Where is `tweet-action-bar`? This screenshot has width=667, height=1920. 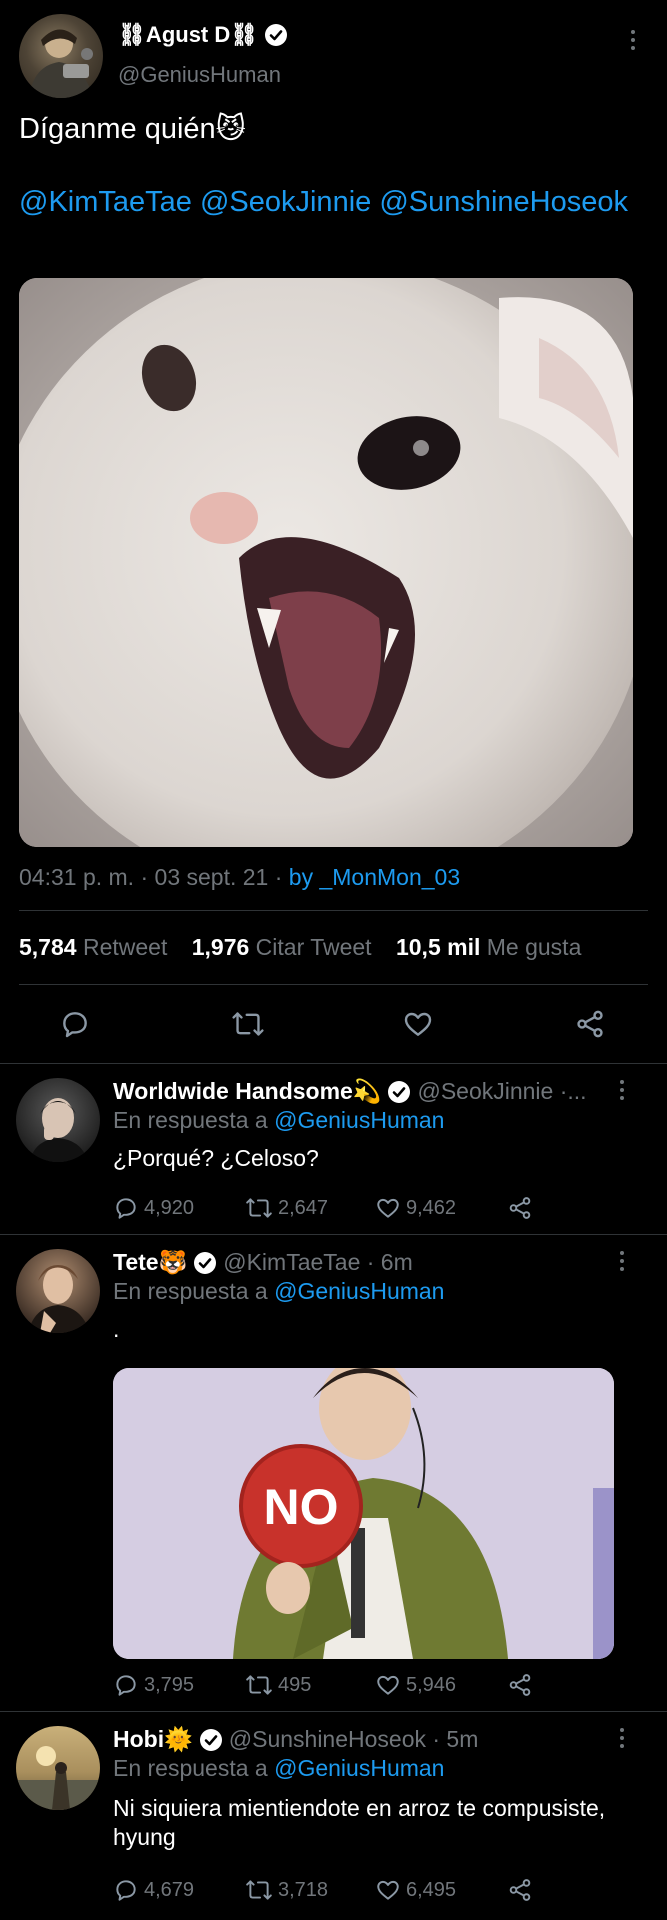 tweet-action-bar is located at coordinates (333, 1024).